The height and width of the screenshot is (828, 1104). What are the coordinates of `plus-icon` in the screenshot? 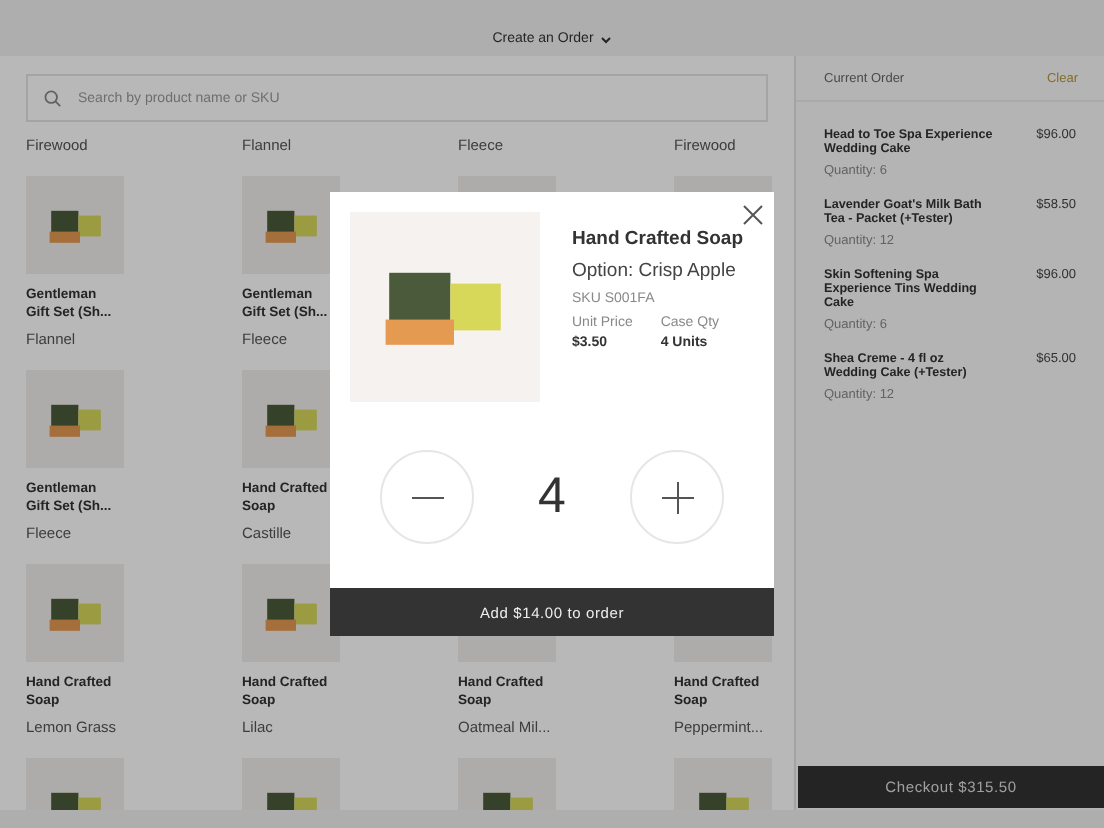 It's located at (677, 497).